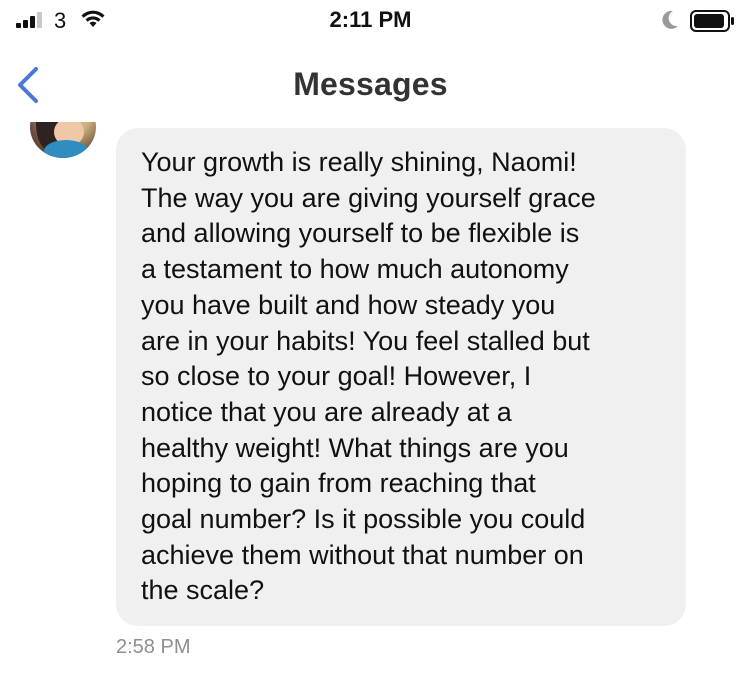 This screenshot has height=686, width=741. I want to click on status-time: 2:11 PM, so click(370, 19).